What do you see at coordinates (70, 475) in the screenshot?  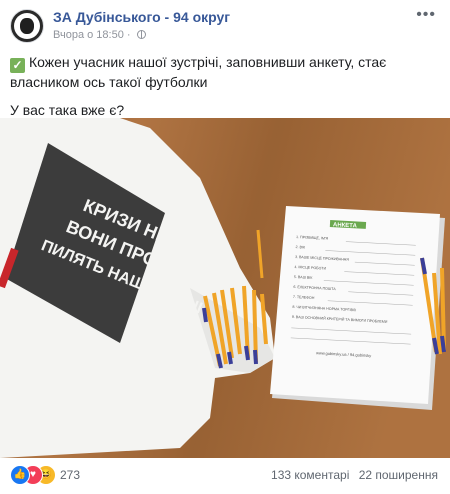 I see `reaction-count: 273` at bounding box center [70, 475].